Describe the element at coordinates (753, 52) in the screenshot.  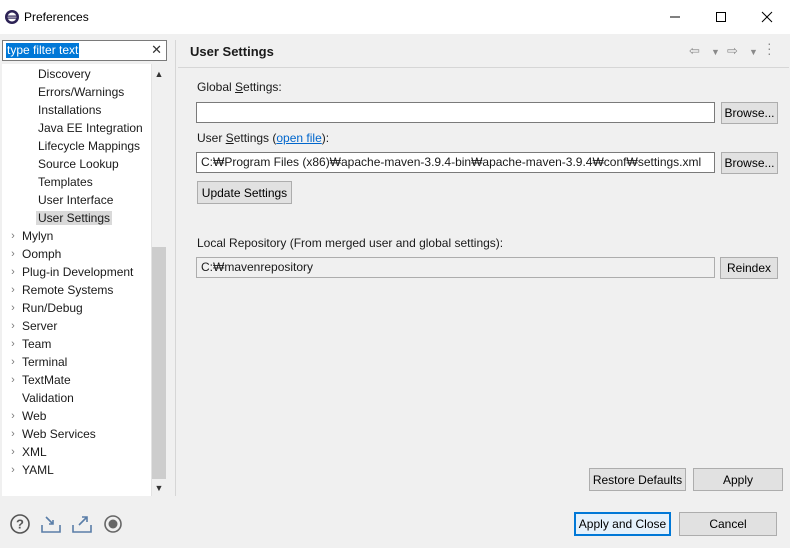
I see `forward-menu-icon: ▼` at that location.